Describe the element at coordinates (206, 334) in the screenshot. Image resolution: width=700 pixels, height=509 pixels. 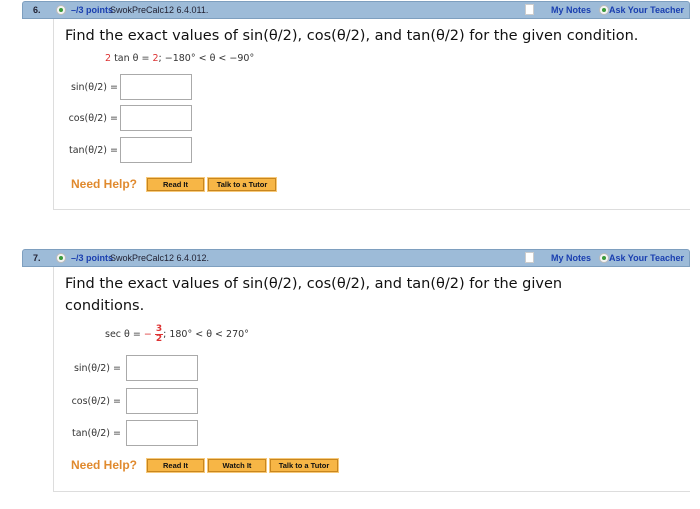
I see `condition-range: ; 180° < θ < 270°` at that location.